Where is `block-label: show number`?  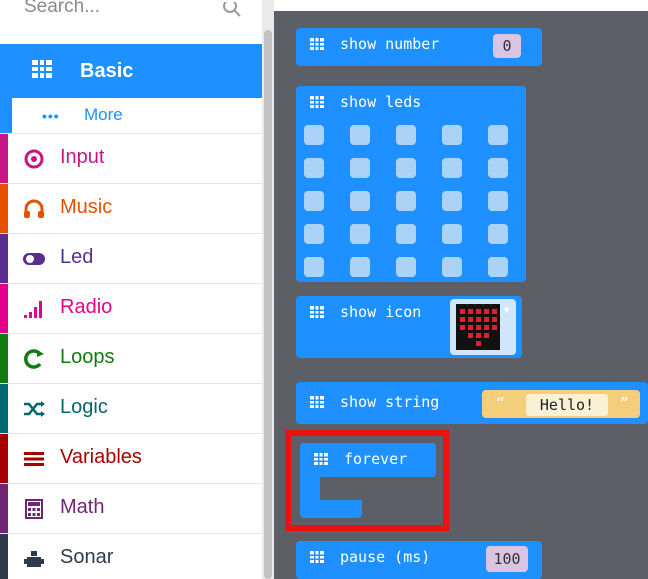 block-label: show number is located at coordinates (390, 44).